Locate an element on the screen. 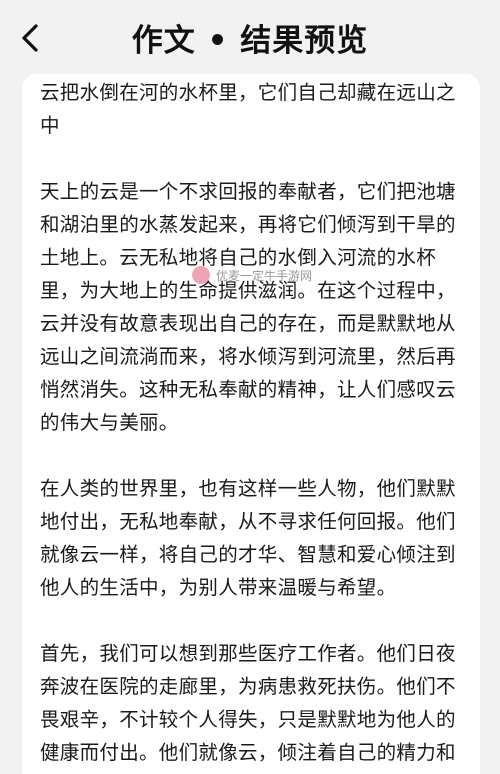 The width and height of the screenshot is (500, 774). top-bar: 作文 • 结果预览 is located at coordinates (250, 37).